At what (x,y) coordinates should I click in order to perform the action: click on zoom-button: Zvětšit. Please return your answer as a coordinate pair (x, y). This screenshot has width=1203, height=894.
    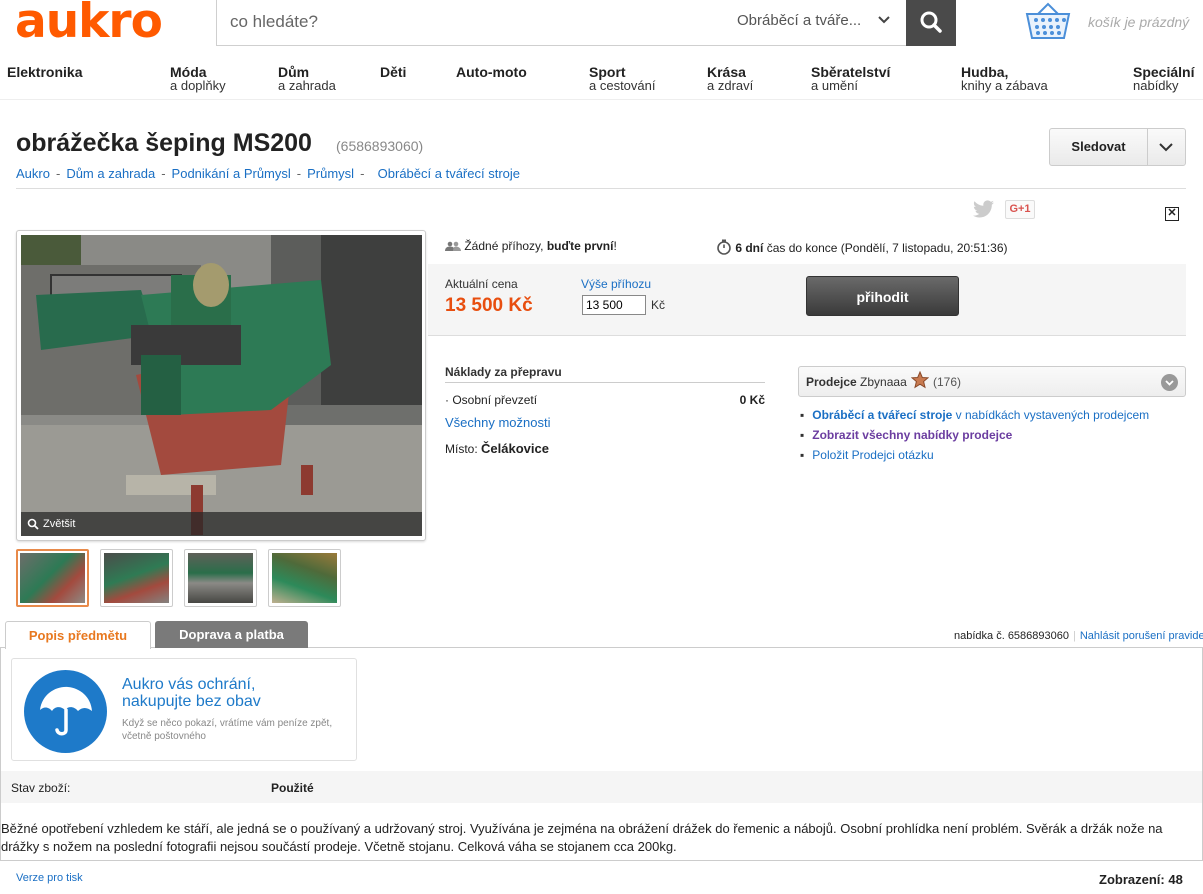
    Looking at the image, I should click on (221, 524).